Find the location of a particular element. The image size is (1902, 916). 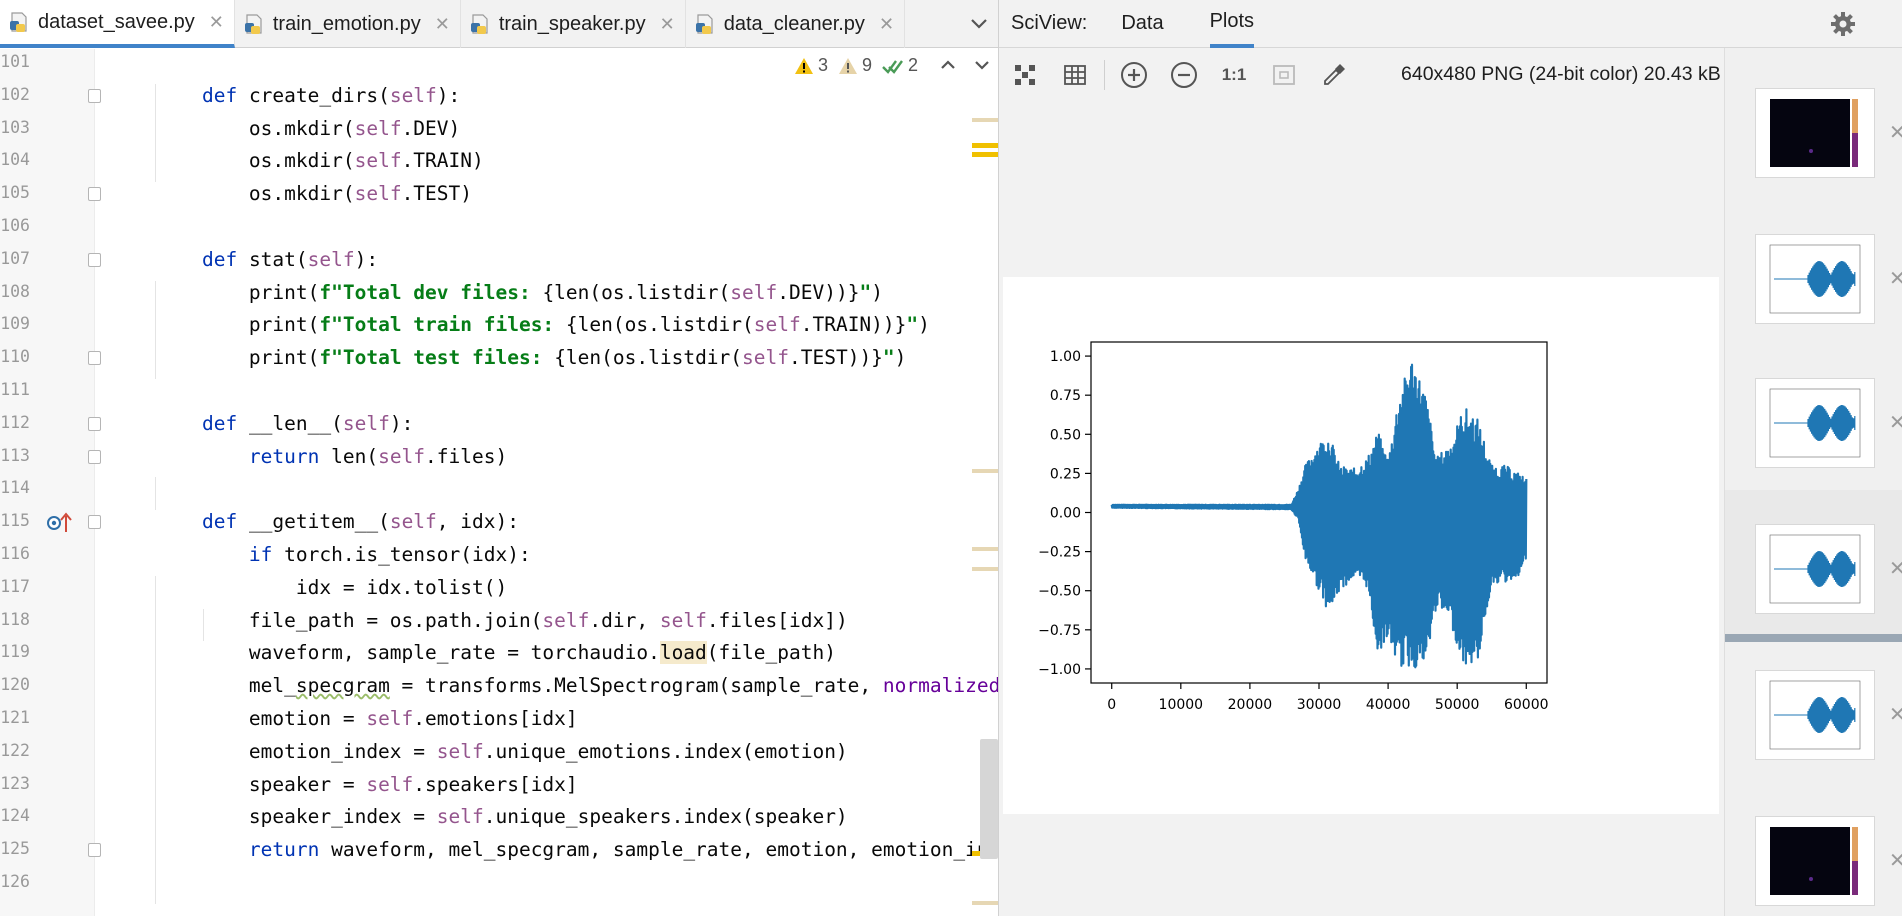

overrides-method-icon is located at coordinates (60, 525).